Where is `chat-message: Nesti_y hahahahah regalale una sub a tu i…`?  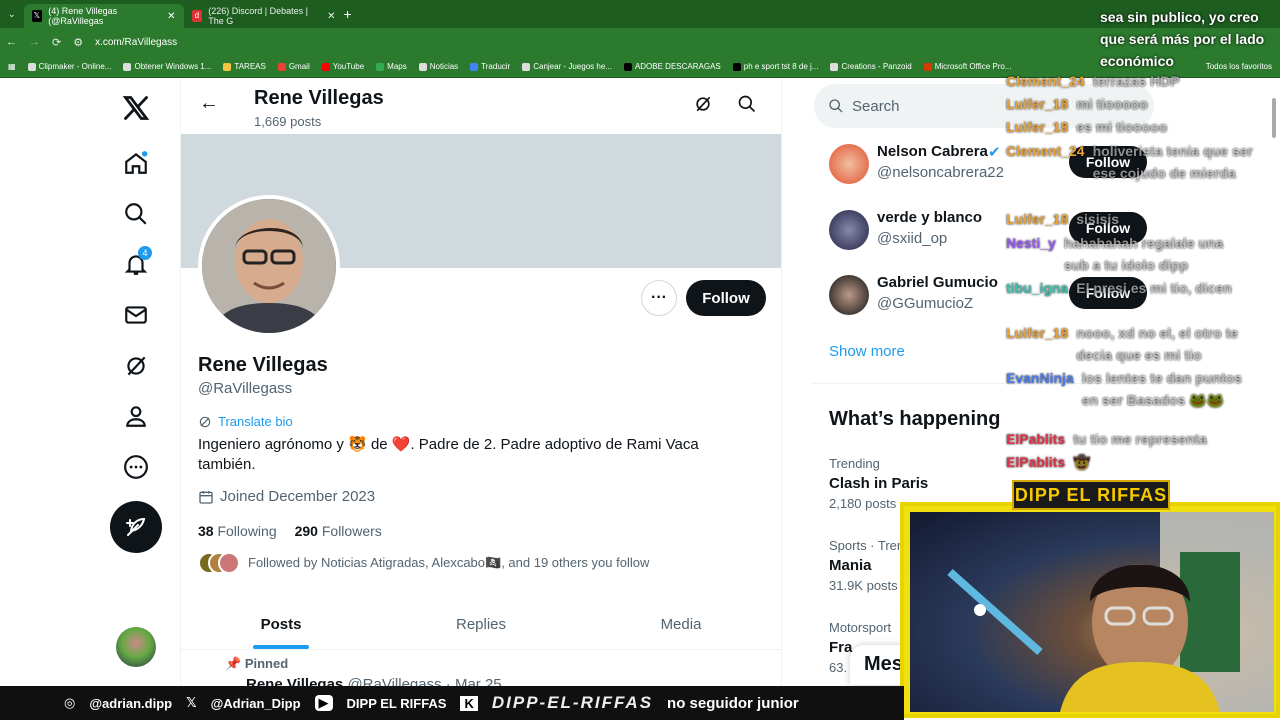
chat-message: Nesti_y hahahahah regalale una sub a tu i… is located at coordinates (1121, 254).